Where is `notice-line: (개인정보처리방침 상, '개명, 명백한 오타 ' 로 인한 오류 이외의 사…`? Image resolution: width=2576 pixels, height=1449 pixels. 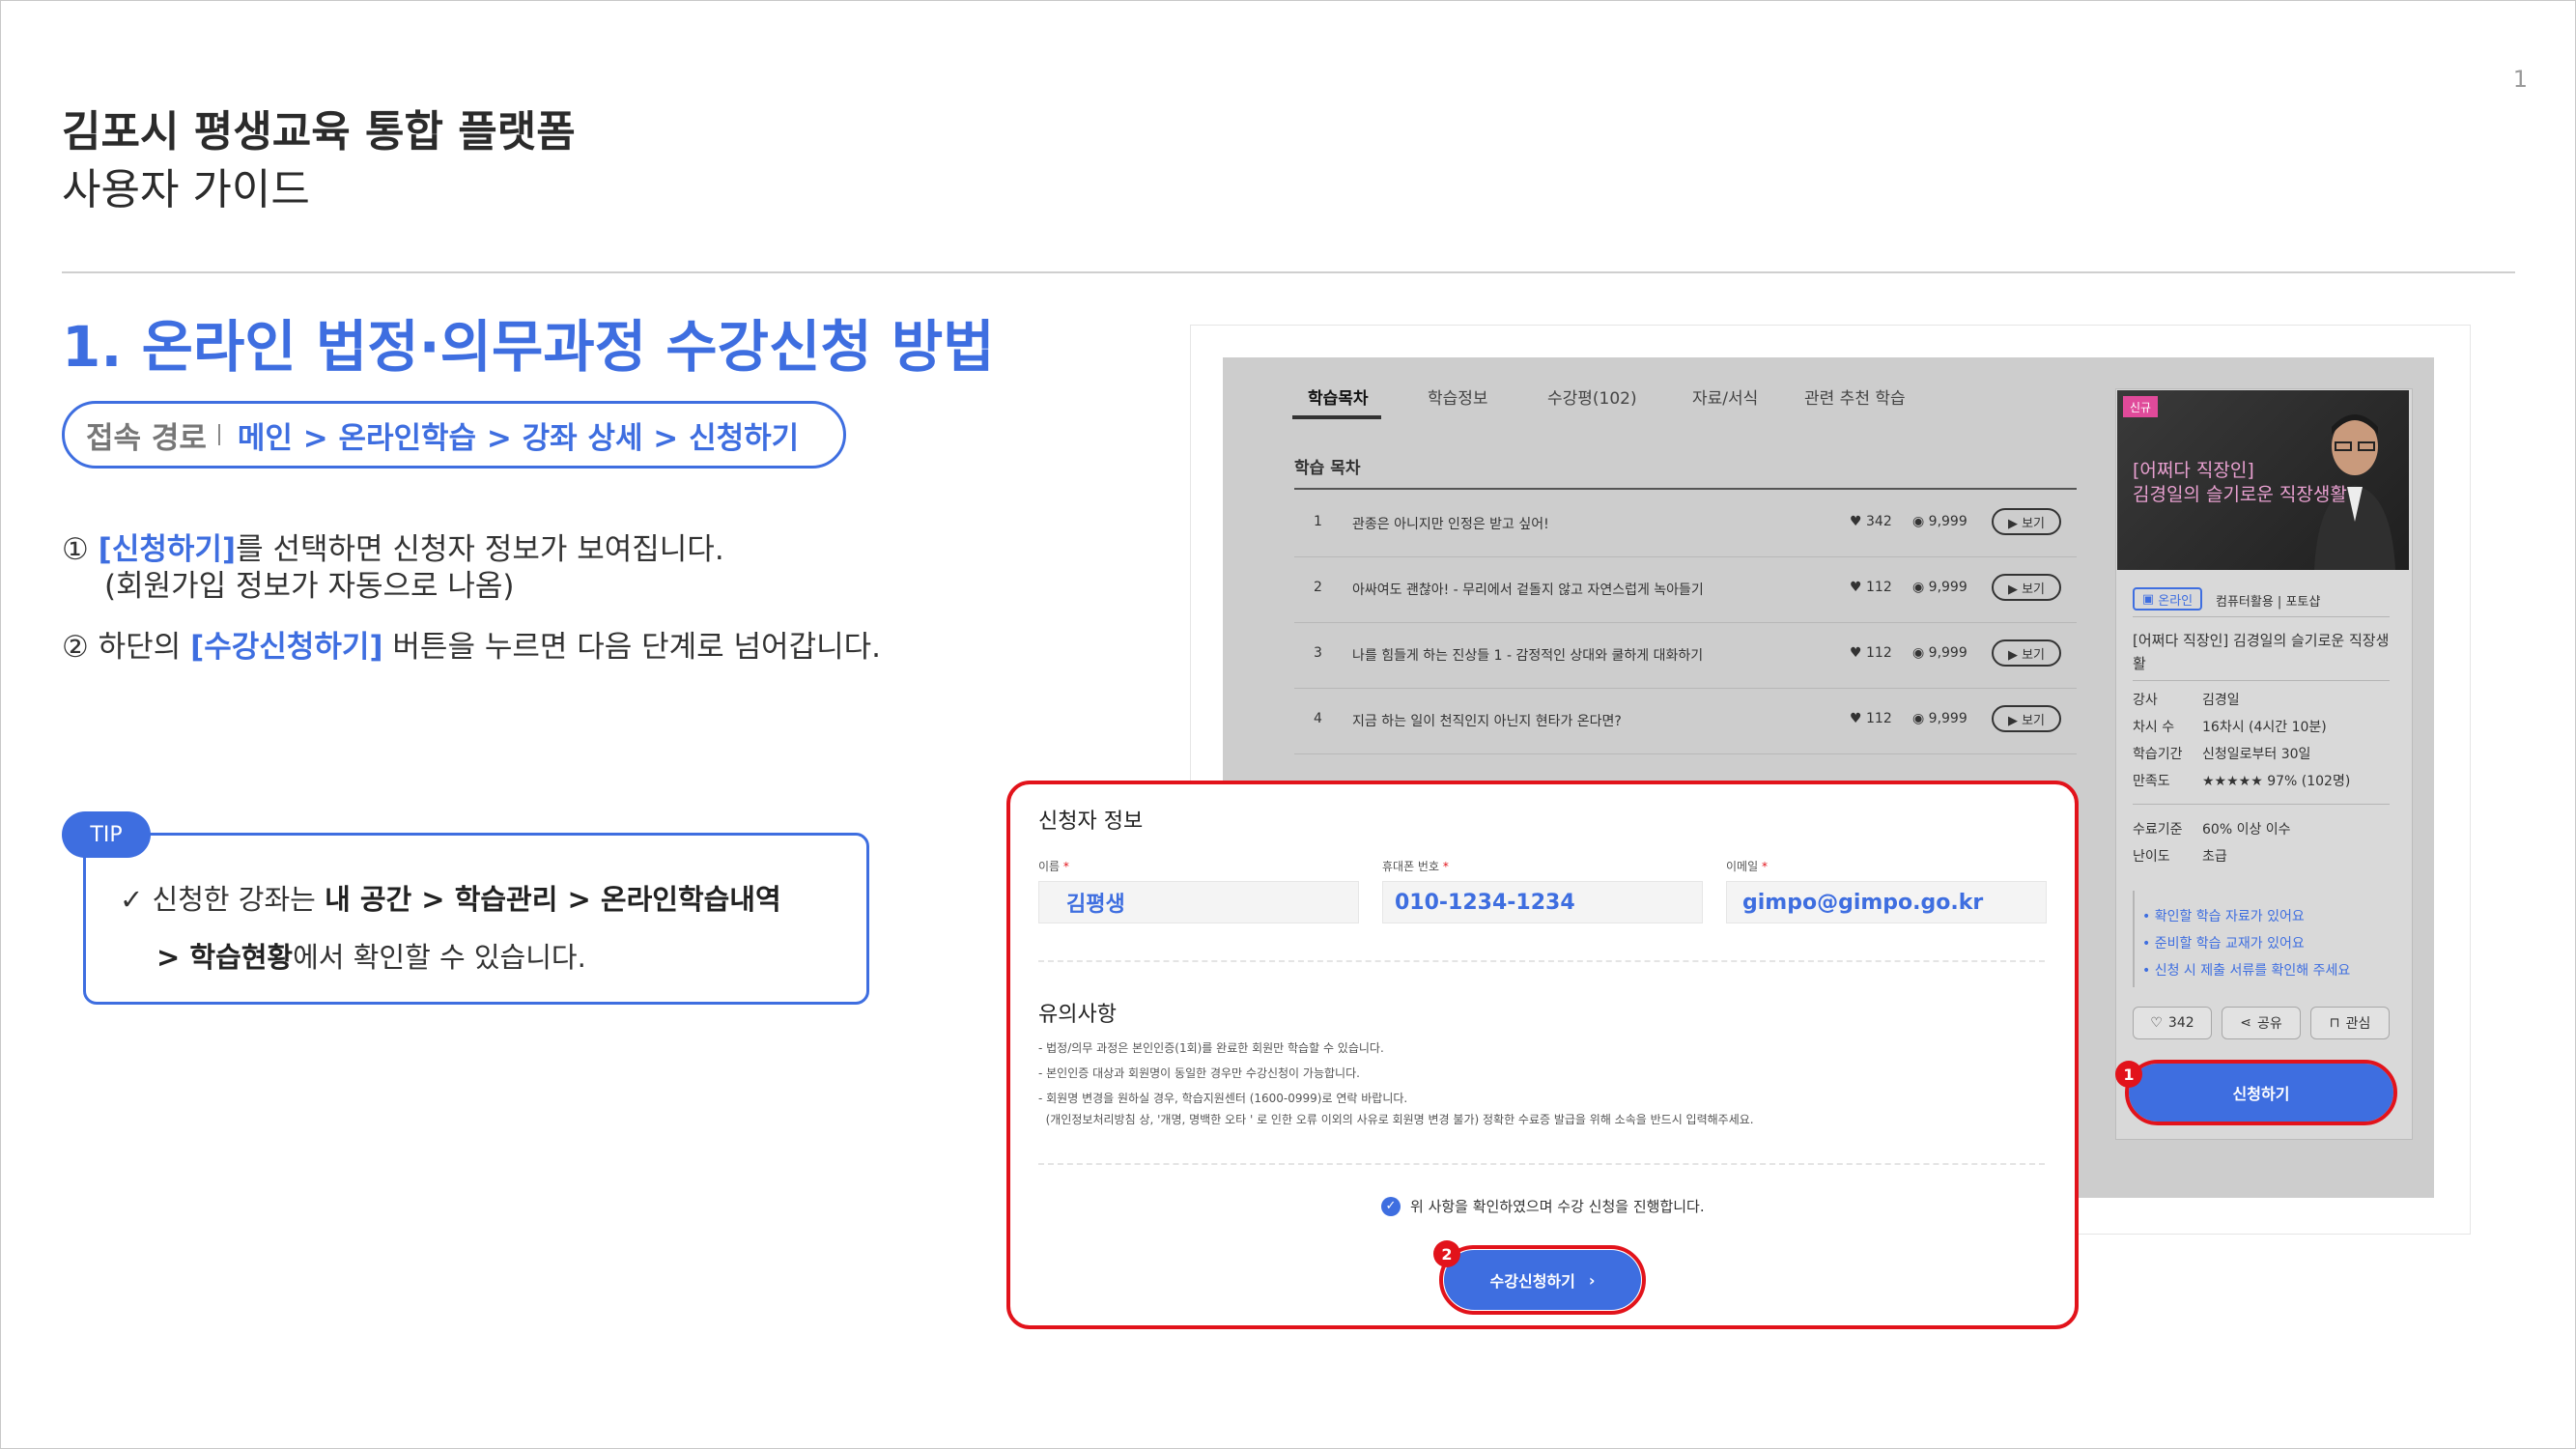 notice-line: (개인정보처리방침 상, '개명, 명백한 오타 ' 로 인한 오류 이외의 사… is located at coordinates (1396, 1119).